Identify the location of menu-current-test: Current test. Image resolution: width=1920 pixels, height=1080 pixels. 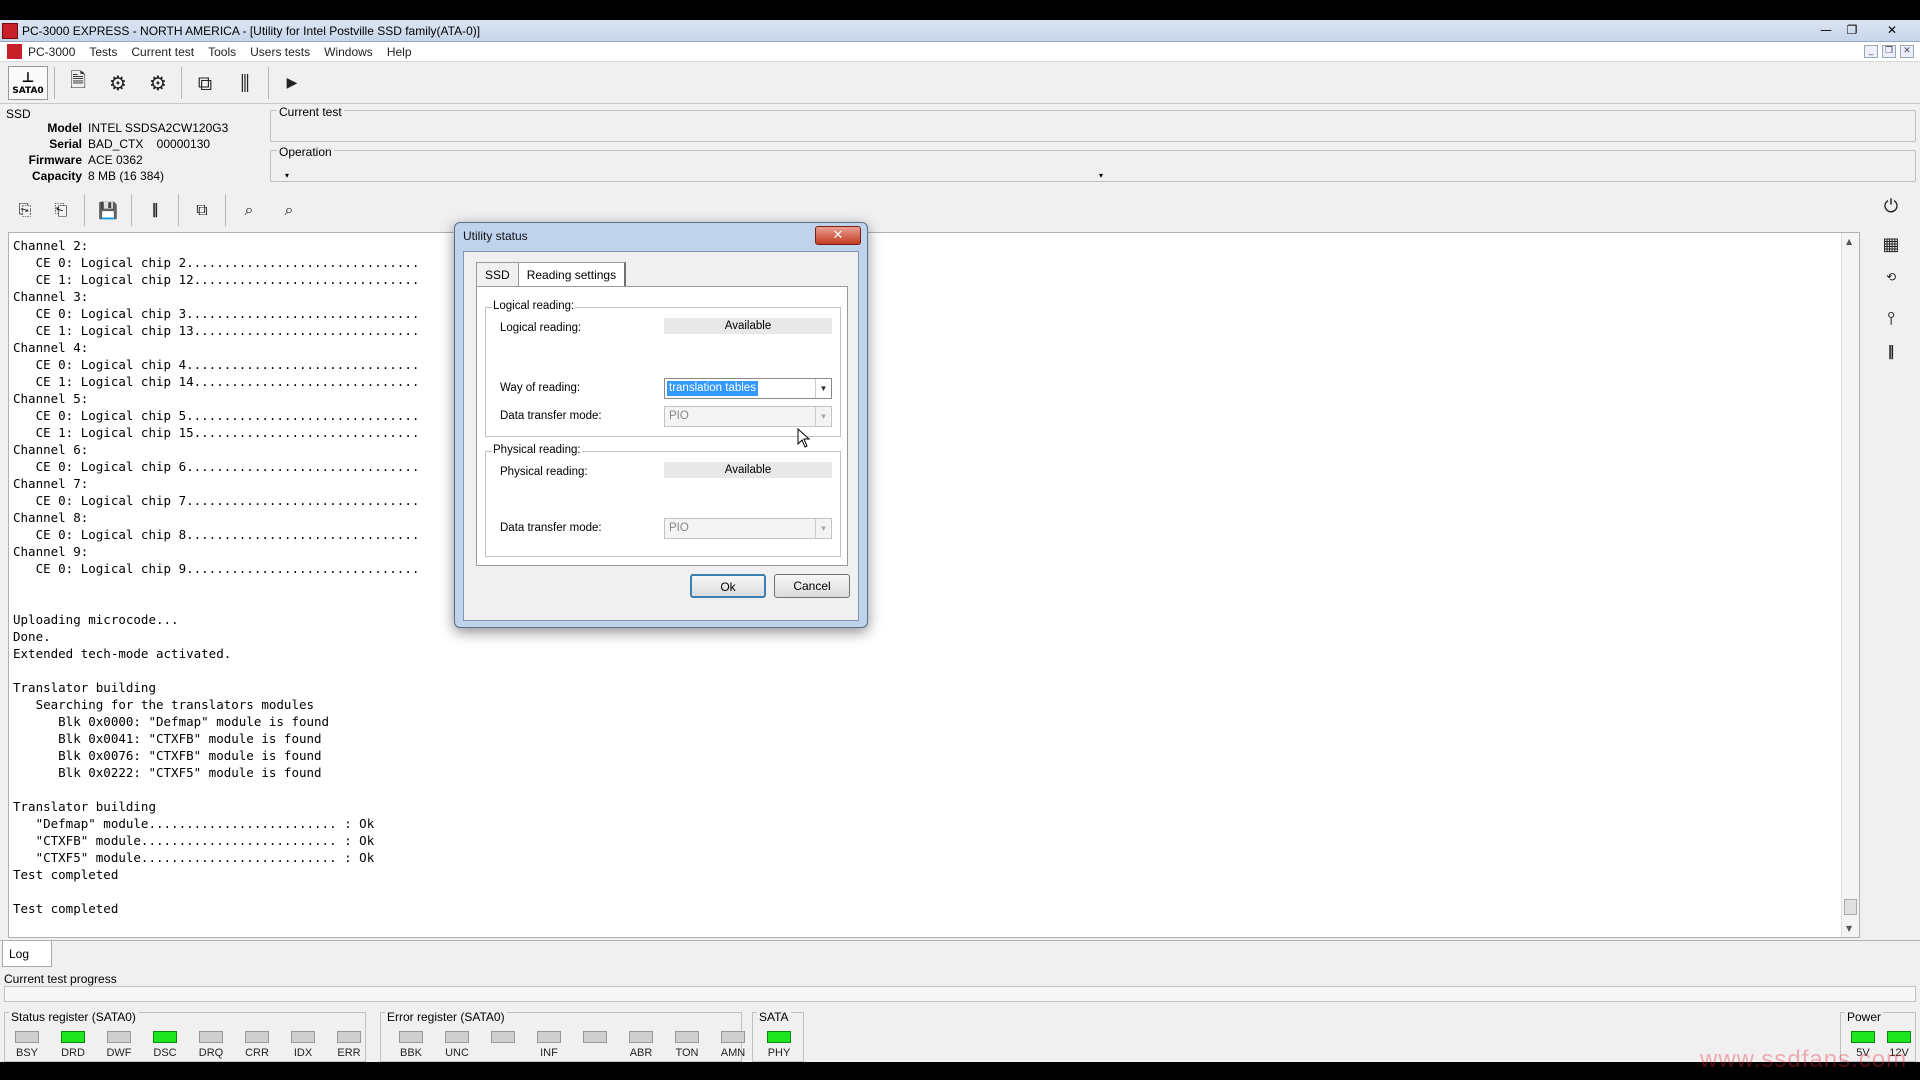
(162, 52).